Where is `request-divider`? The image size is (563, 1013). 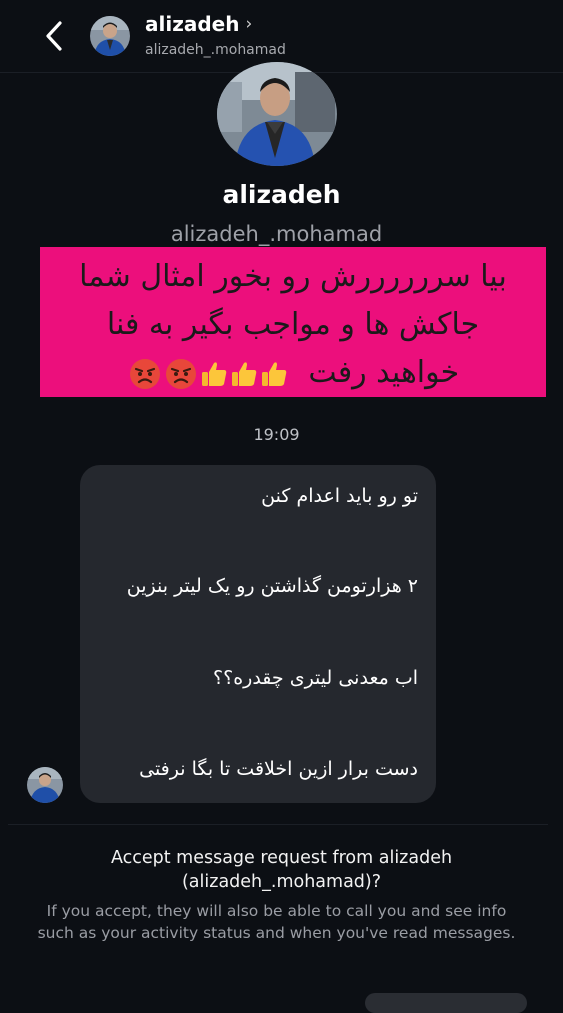
request-divider is located at coordinates (278, 824).